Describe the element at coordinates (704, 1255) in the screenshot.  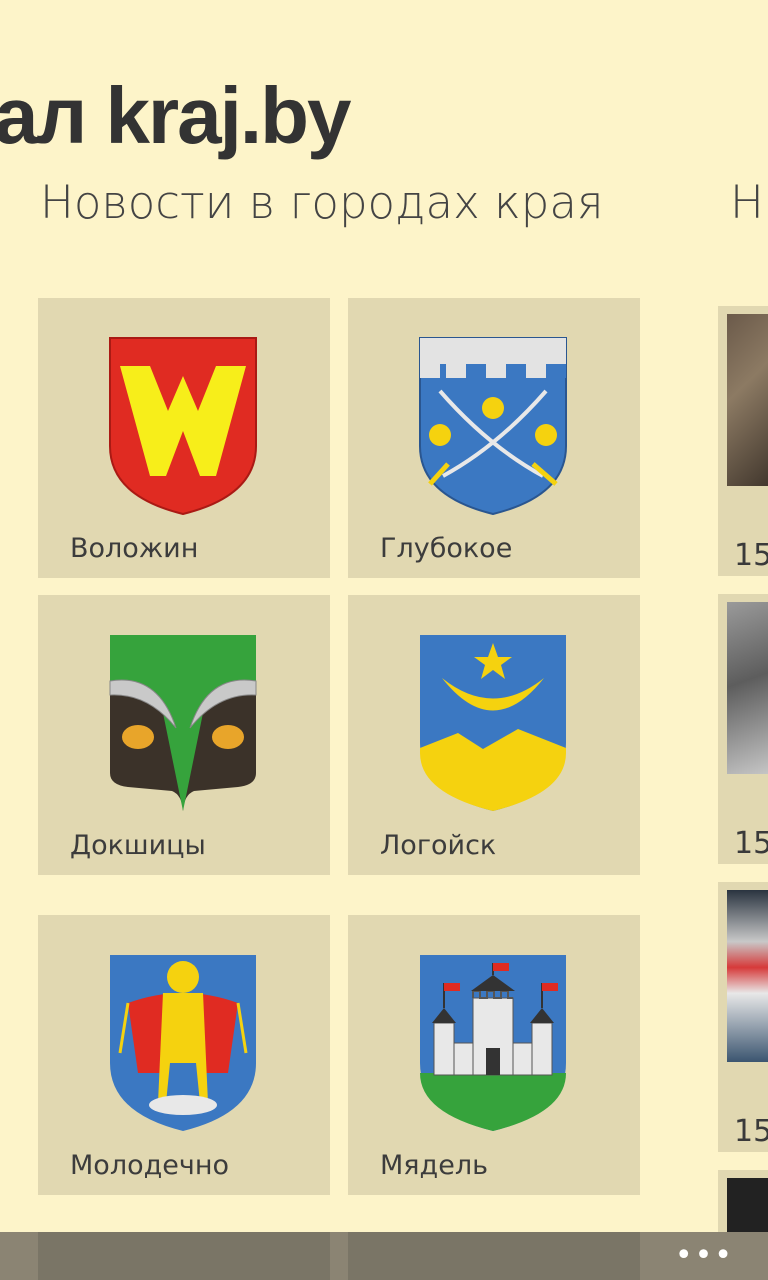
I see `more-options-button: •••` at that location.